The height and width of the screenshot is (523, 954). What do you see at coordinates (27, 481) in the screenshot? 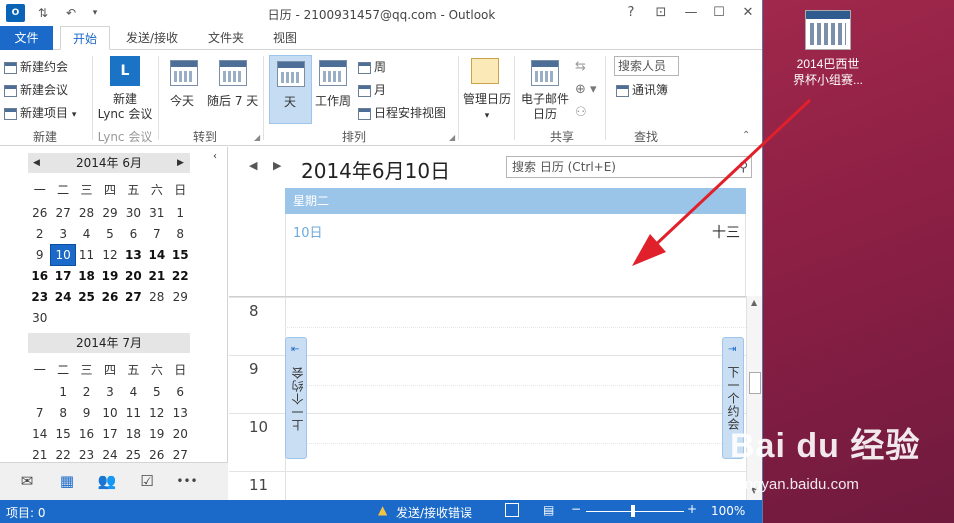
I see `mail-icon: ✉` at bounding box center [27, 481].